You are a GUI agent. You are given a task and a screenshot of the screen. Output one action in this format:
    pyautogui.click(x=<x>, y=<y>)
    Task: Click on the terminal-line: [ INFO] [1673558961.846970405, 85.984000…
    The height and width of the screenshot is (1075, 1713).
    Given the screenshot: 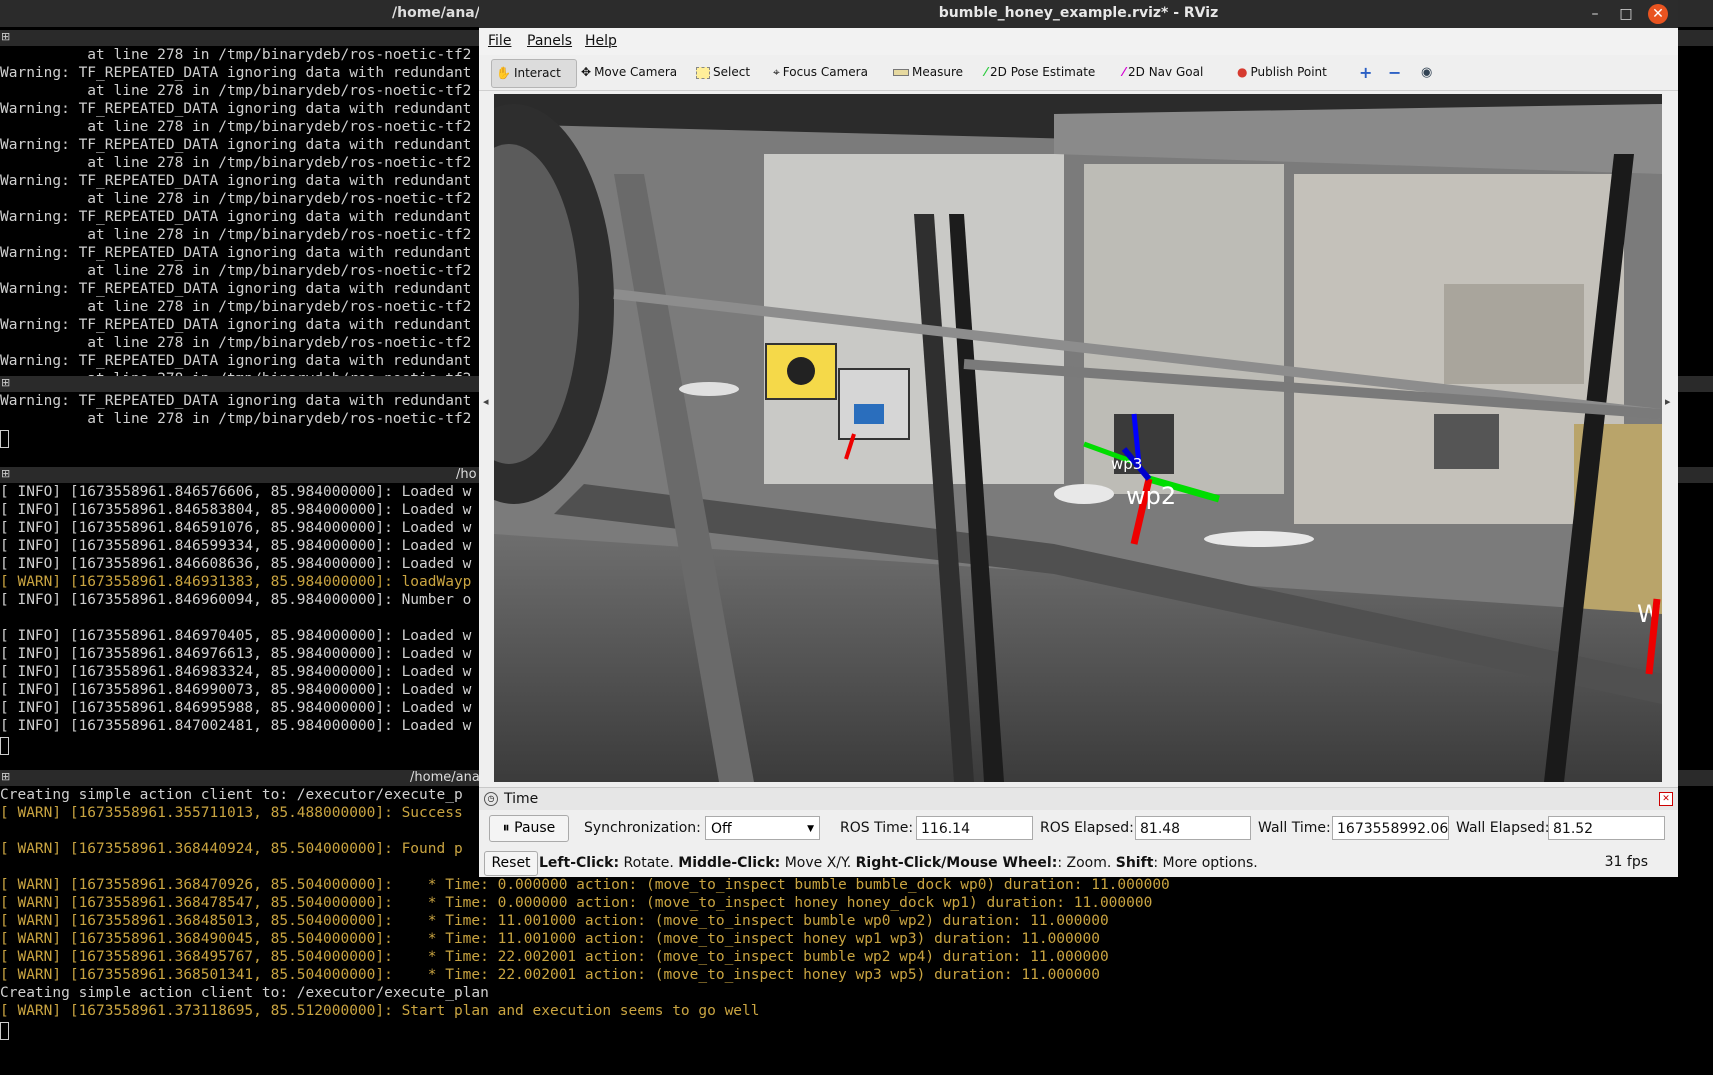 What is the action you would take?
    pyautogui.click(x=236, y=636)
    